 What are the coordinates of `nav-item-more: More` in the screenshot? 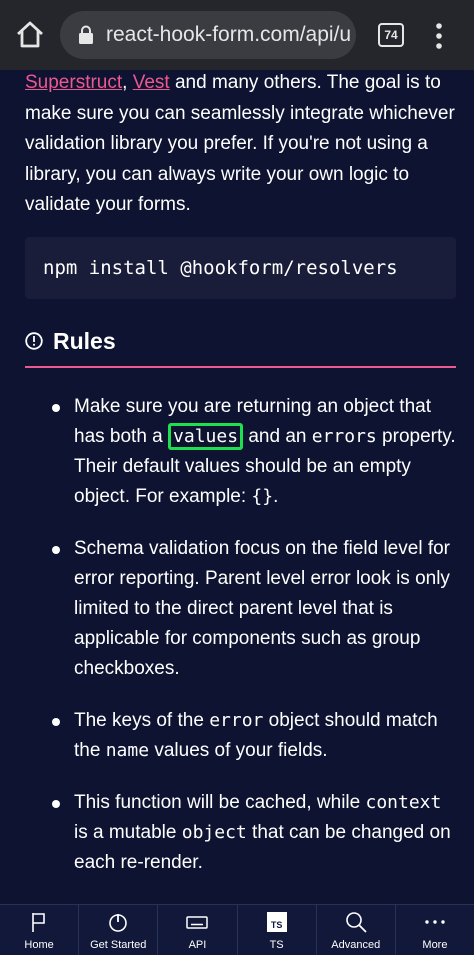 It's located at (435, 930).